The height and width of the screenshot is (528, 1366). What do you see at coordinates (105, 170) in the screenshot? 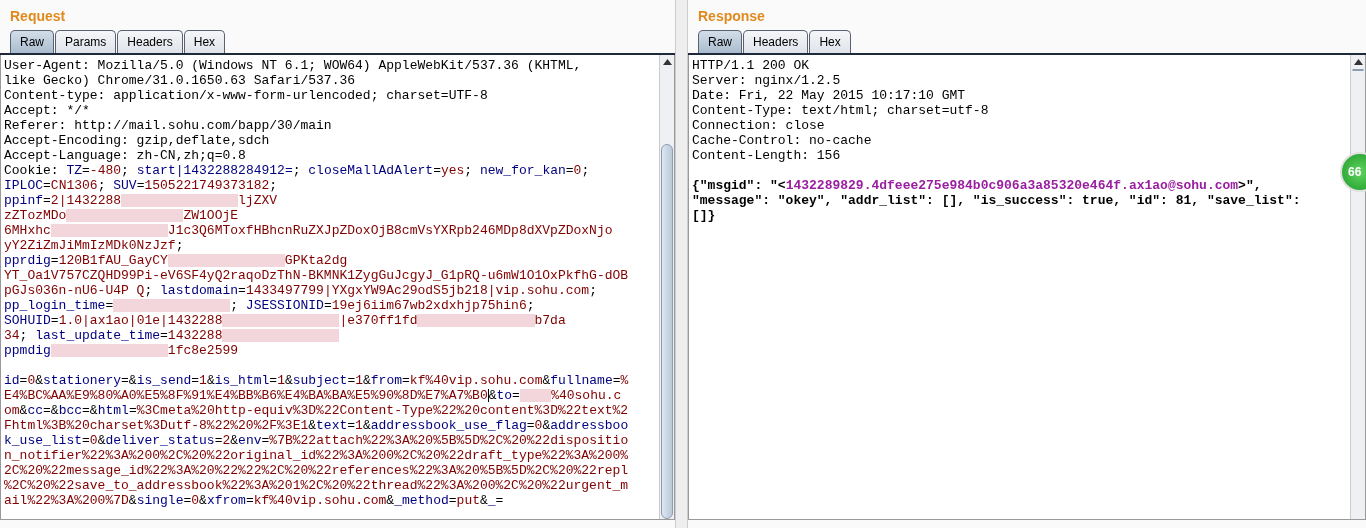
I see `param-value: -480` at bounding box center [105, 170].